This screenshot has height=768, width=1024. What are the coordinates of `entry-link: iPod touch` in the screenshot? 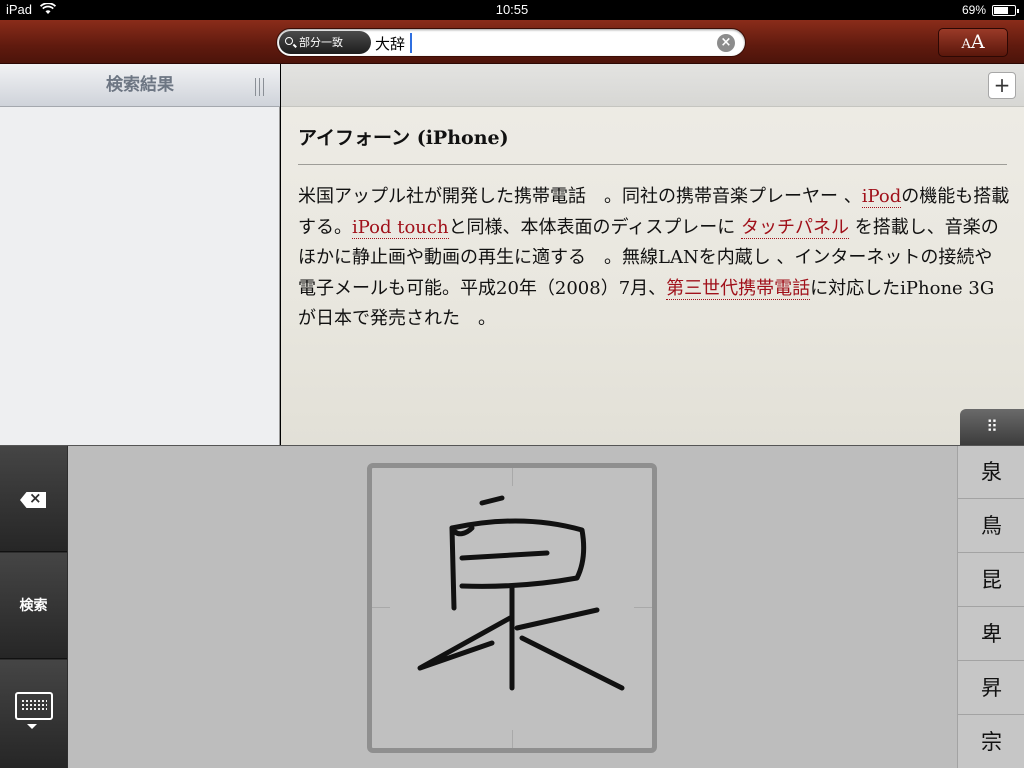 It's located at (400, 227).